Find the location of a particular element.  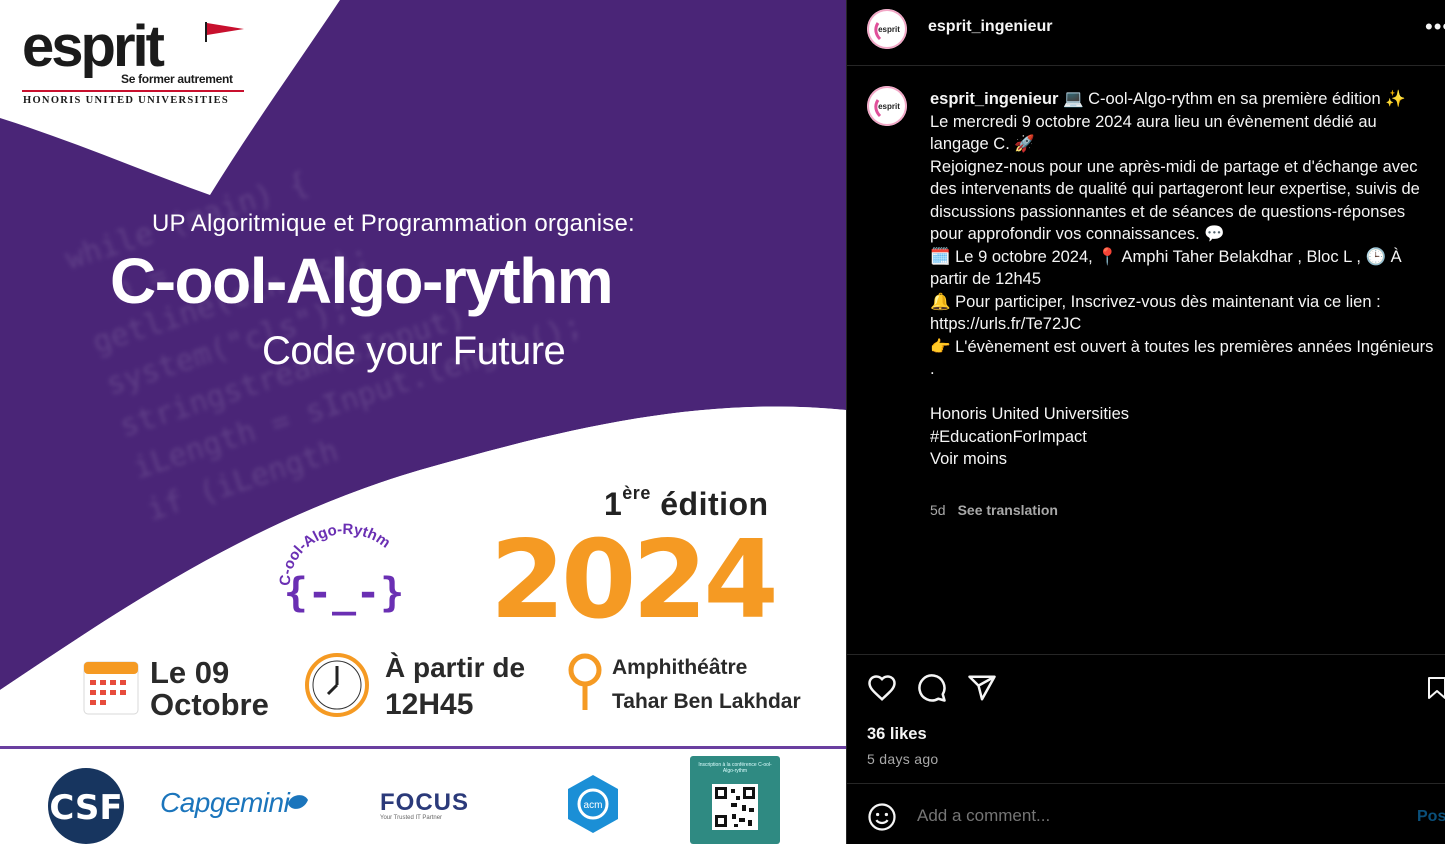

caption-username: esprit_ingenieur is located at coordinates (994, 99).